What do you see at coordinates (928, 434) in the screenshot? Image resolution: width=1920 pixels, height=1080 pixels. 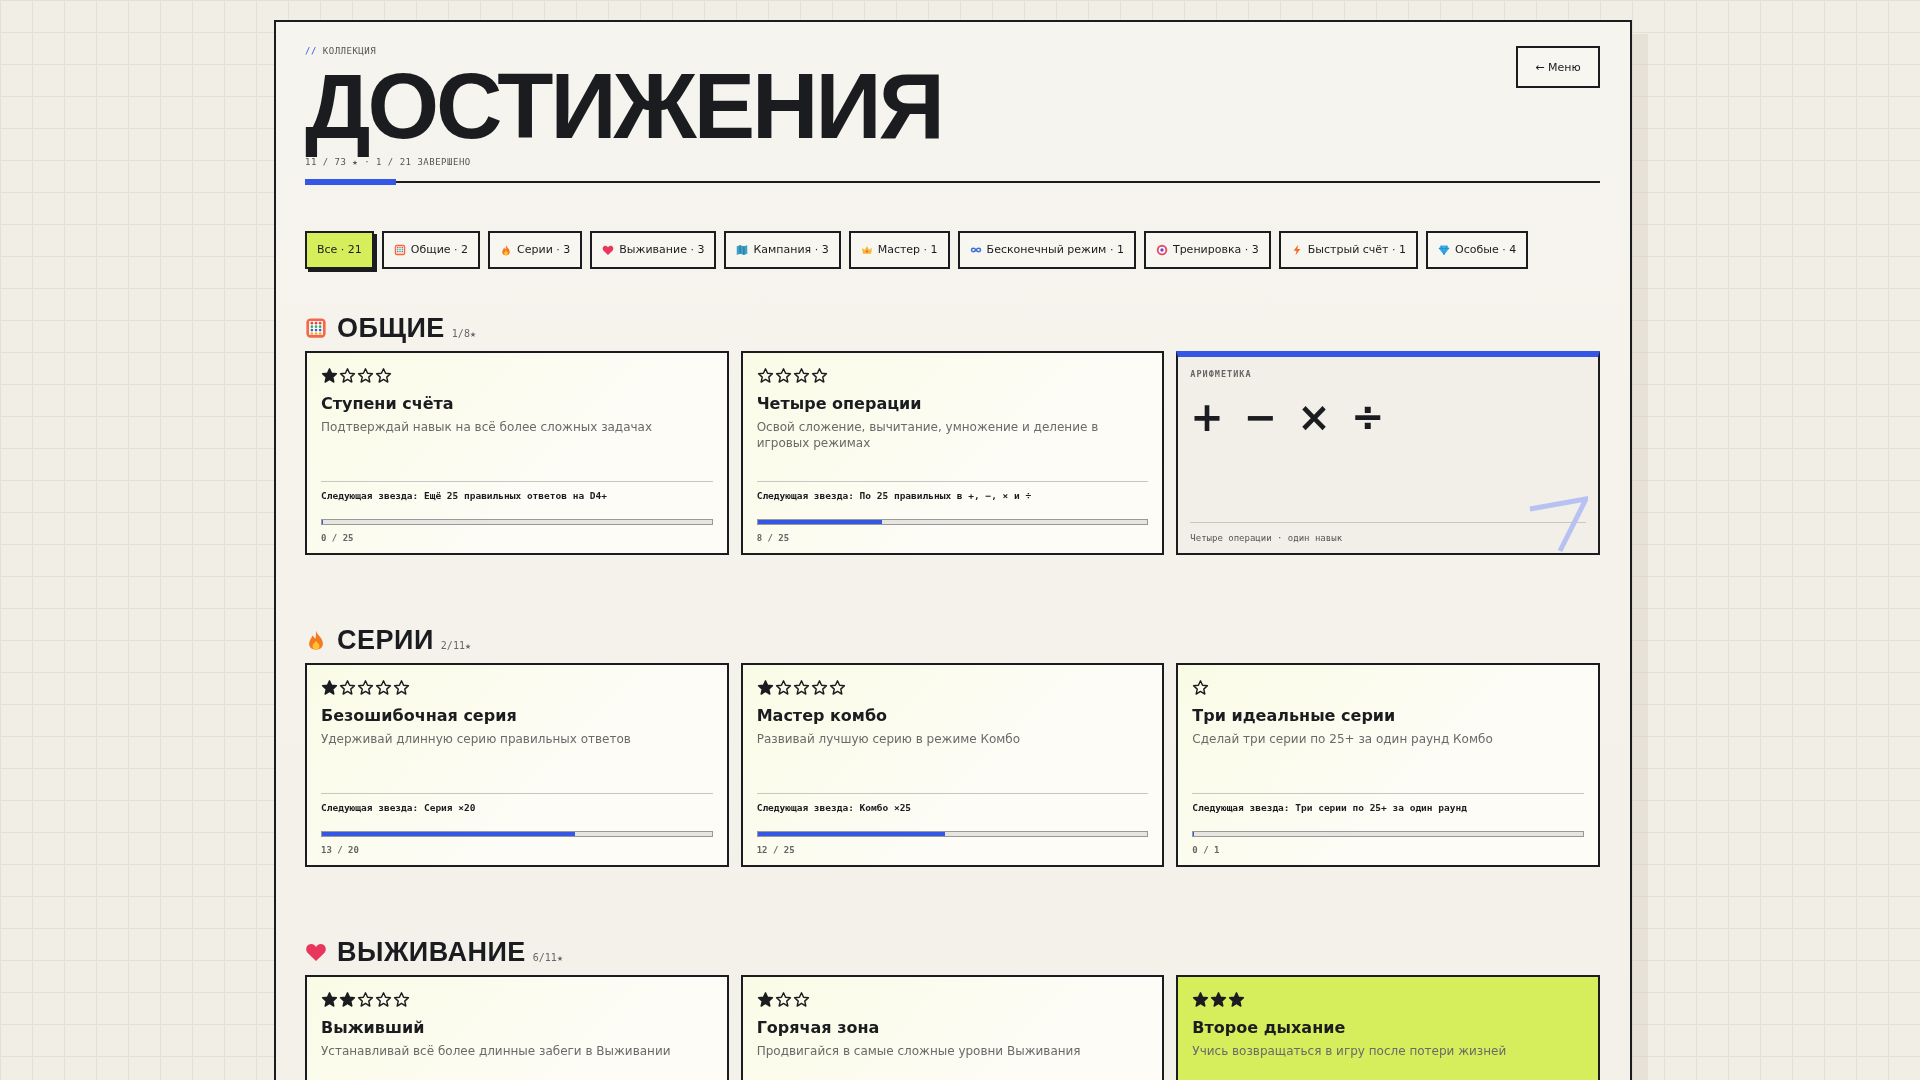 I see `achievement-description: Освой сложение, вычитание, умножение и деление в игровых режимах` at bounding box center [928, 434].